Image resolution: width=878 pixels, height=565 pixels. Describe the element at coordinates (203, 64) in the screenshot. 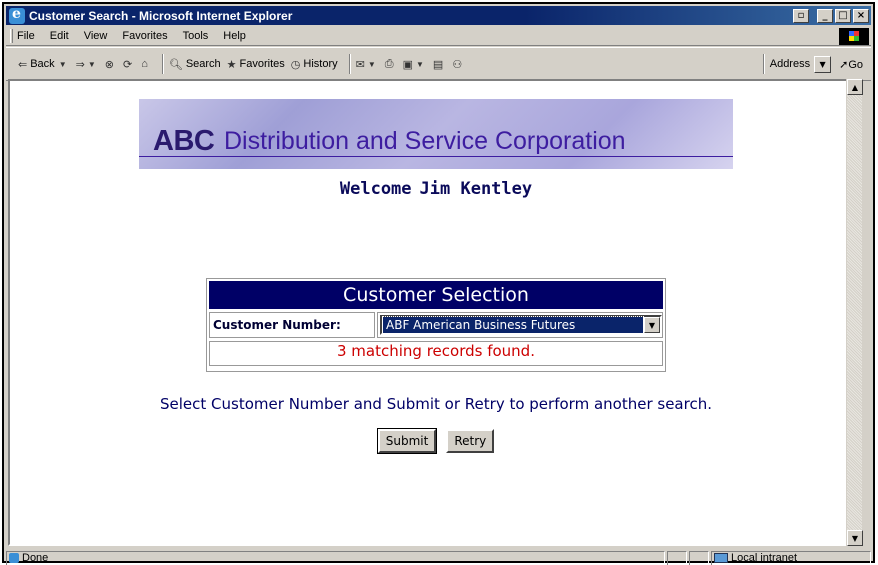

I see `search-label: Search` at that location.